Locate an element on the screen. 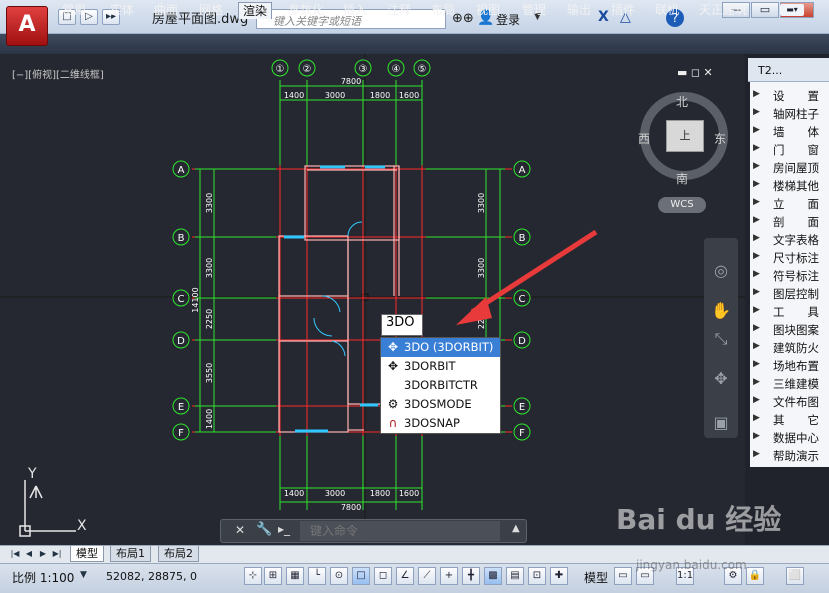 Image resolution: width=829 pixels, height=593 pixels. clean-screen-icon: ⬜ is located at coordinates (795, 576).